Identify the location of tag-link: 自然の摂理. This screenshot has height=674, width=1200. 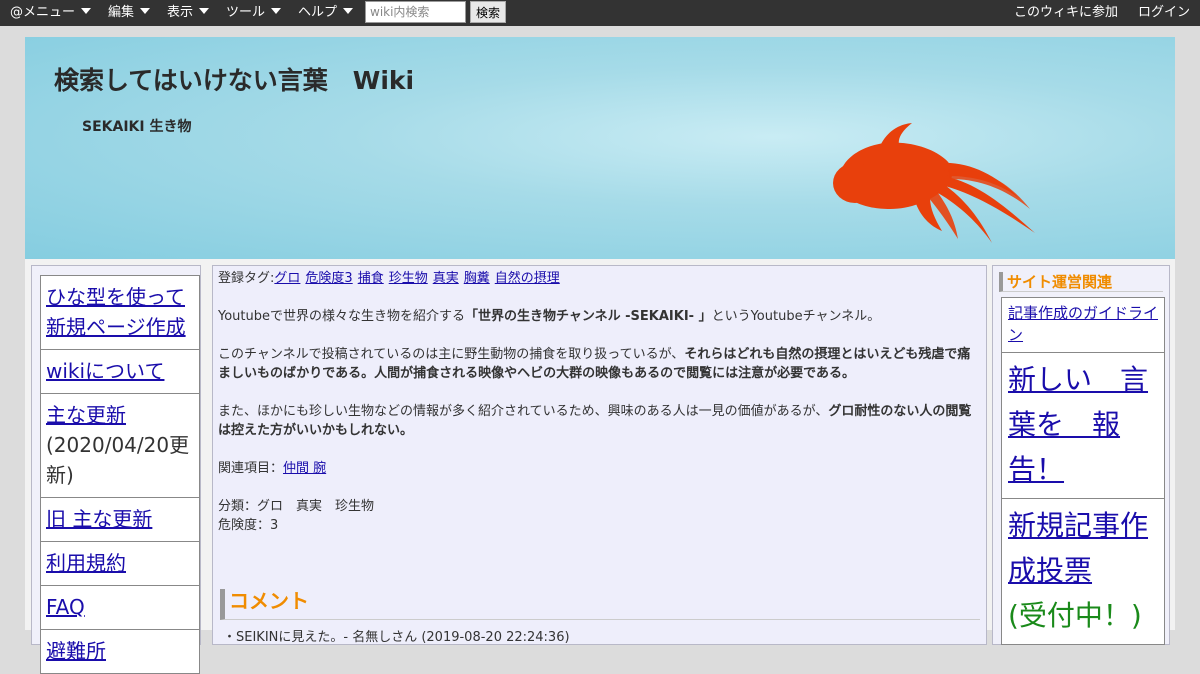
(527, 278).